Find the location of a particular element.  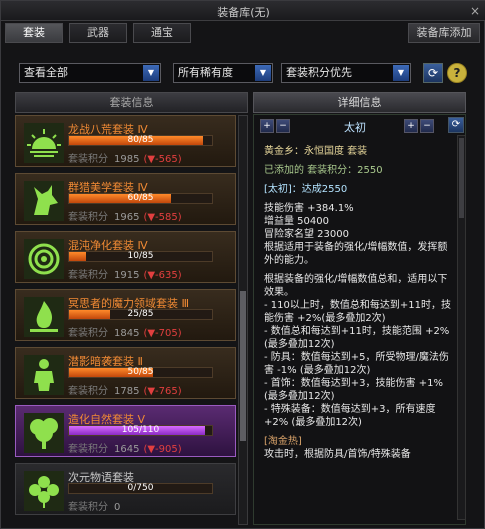

tab-weapons: 武器 is located at coordinates (98, 33).